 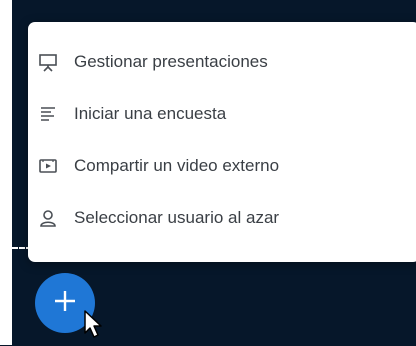 What do you see at coordinates (95, 325) in the screenshot?
I see `mouse-cursor-icon` at bounding box center [95, 325].